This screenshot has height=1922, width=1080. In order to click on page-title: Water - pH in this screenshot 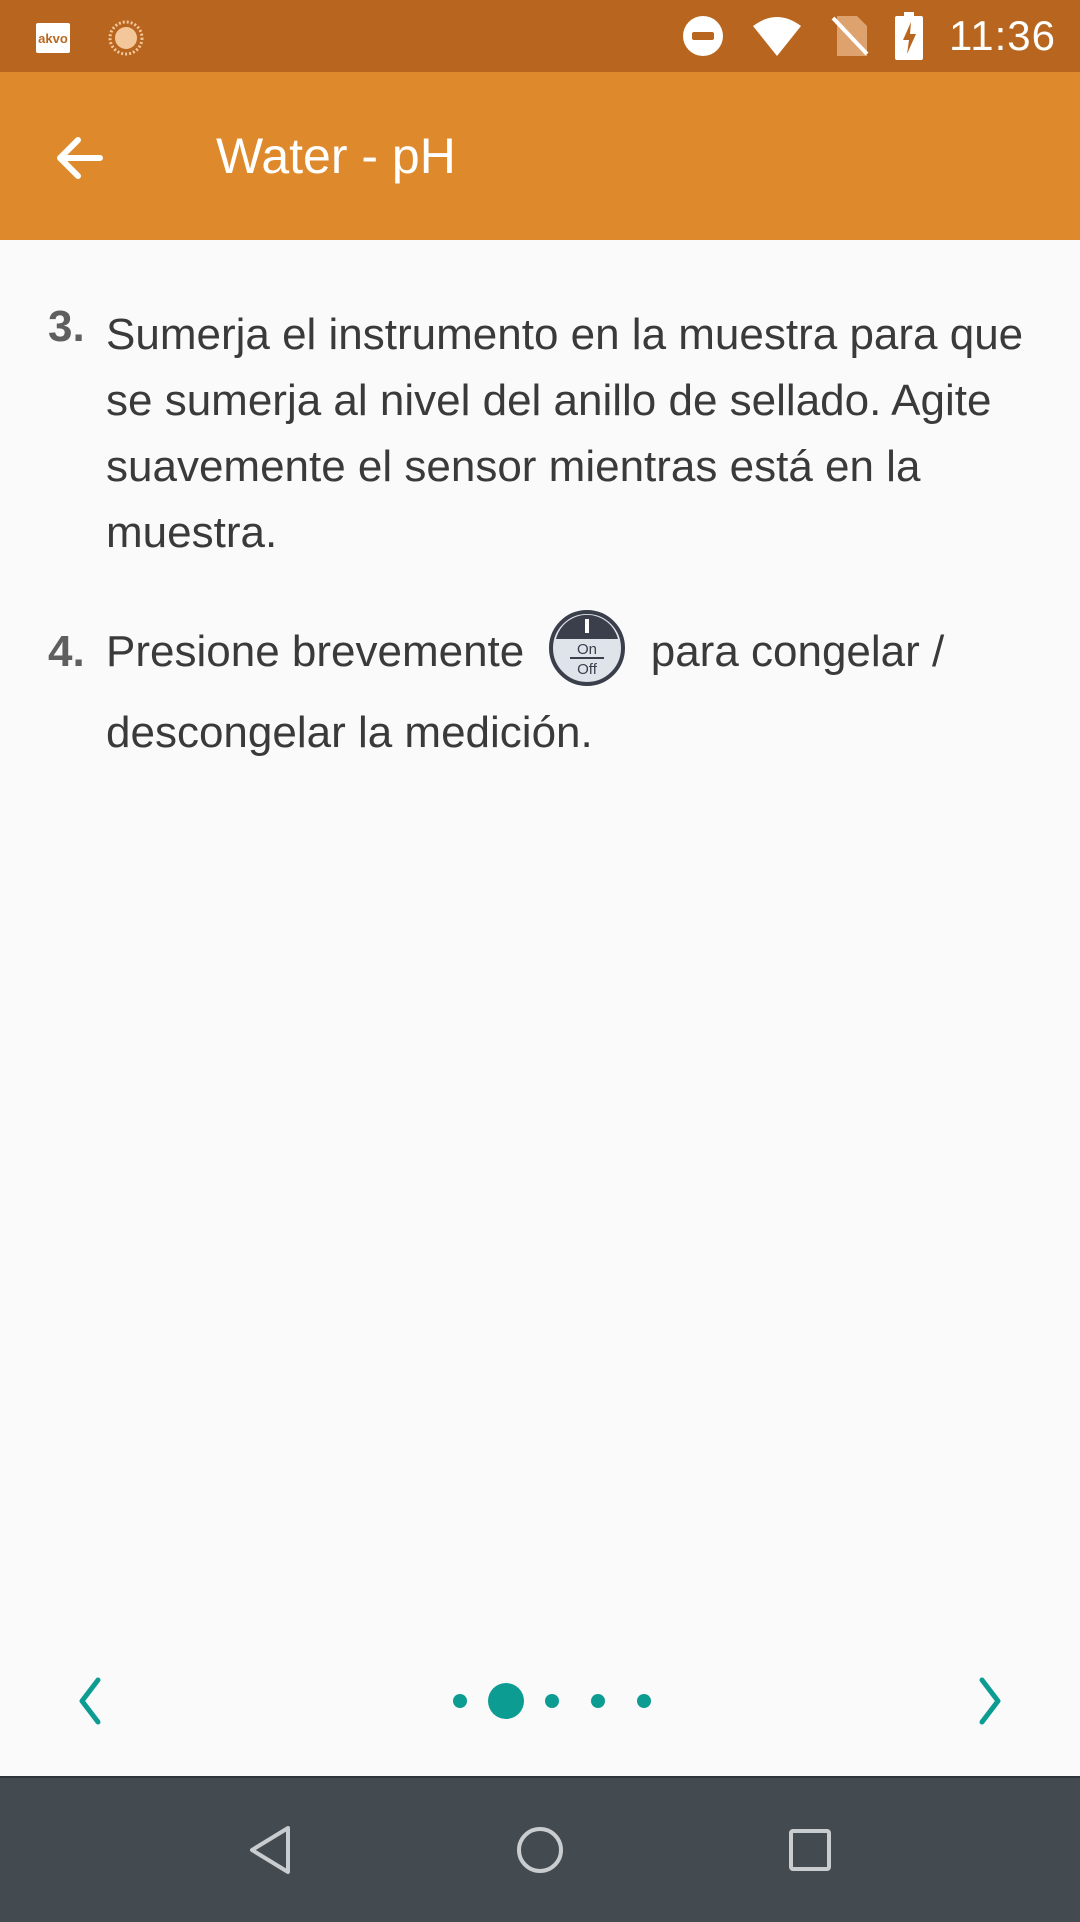, I will do `click(336, 156)`.